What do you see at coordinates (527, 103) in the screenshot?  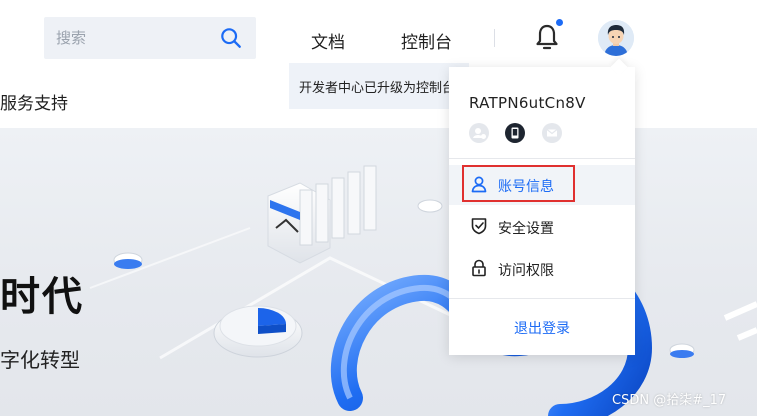 I see `username: RATPN6utCn8V` at bounding box center [527, 103].